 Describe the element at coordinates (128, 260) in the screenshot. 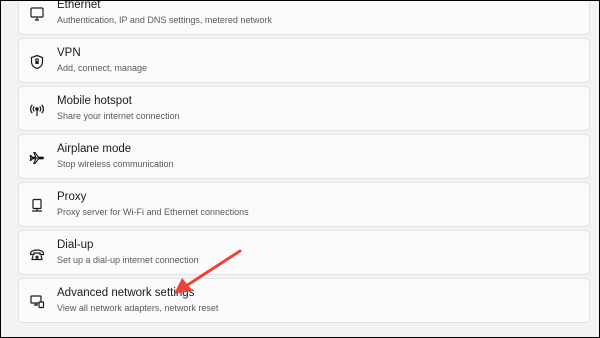

I see `settings-item-subtitle: Set up a dial-up internet connection` at that location.